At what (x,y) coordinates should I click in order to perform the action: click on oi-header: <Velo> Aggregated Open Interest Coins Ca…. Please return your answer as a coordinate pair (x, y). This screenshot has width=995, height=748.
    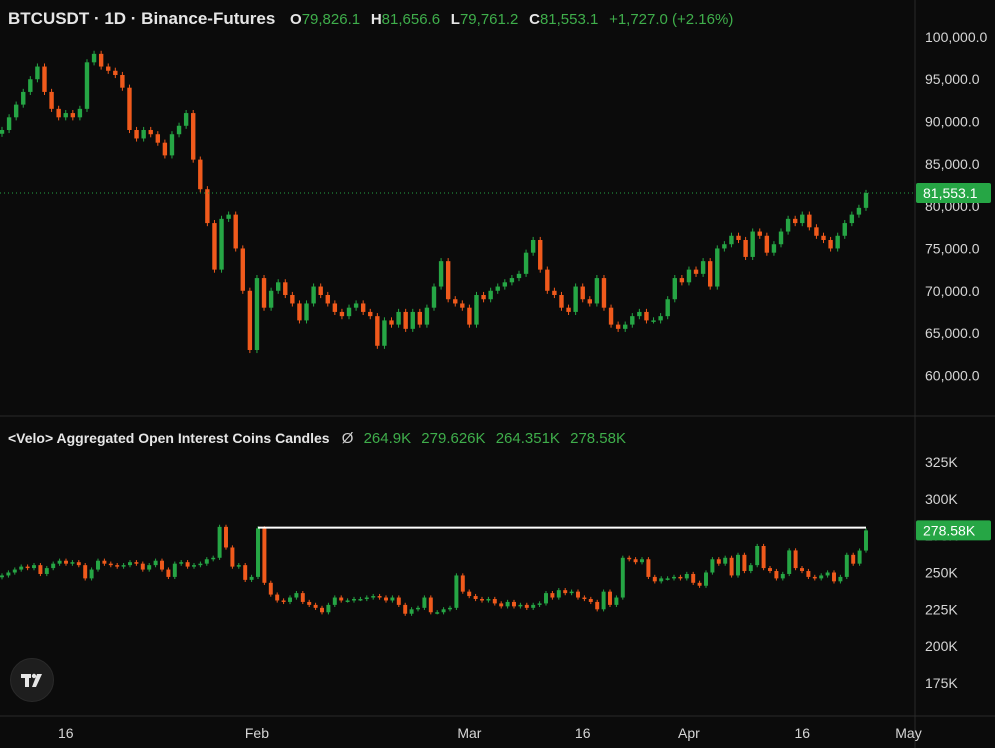
    Looking at the image, I should click on (320, 438).